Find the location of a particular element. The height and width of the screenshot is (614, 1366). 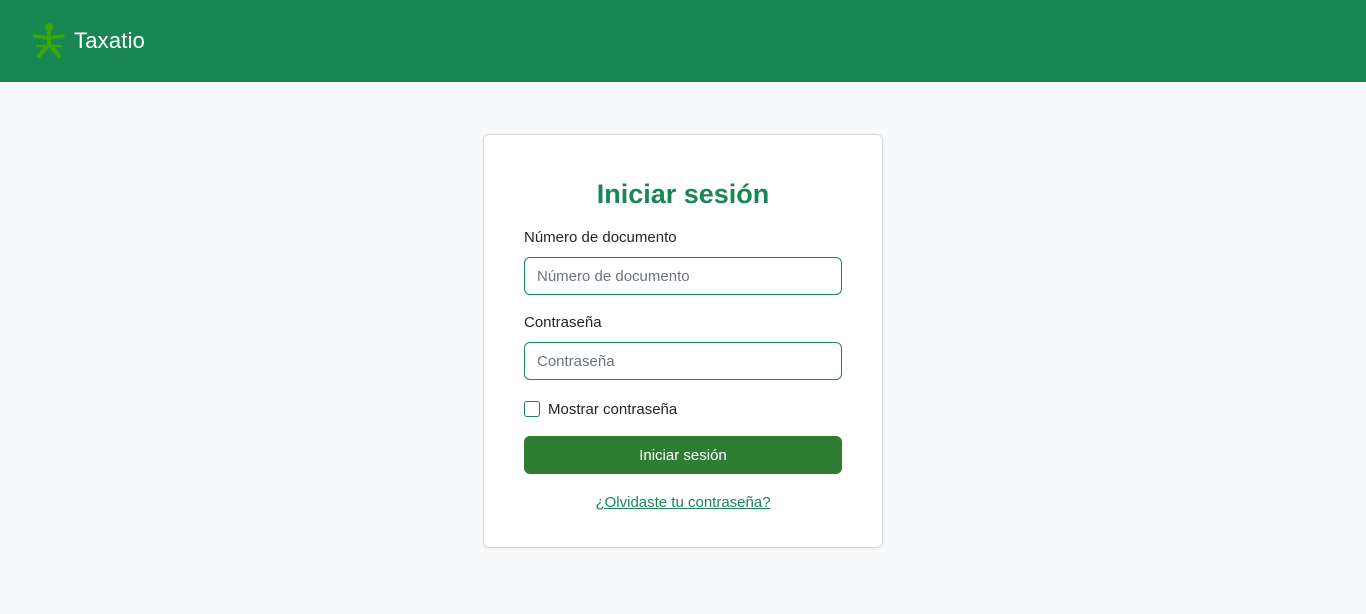

show-password-toggle: Mostrar contraseña is located at coordinates (683, 409).